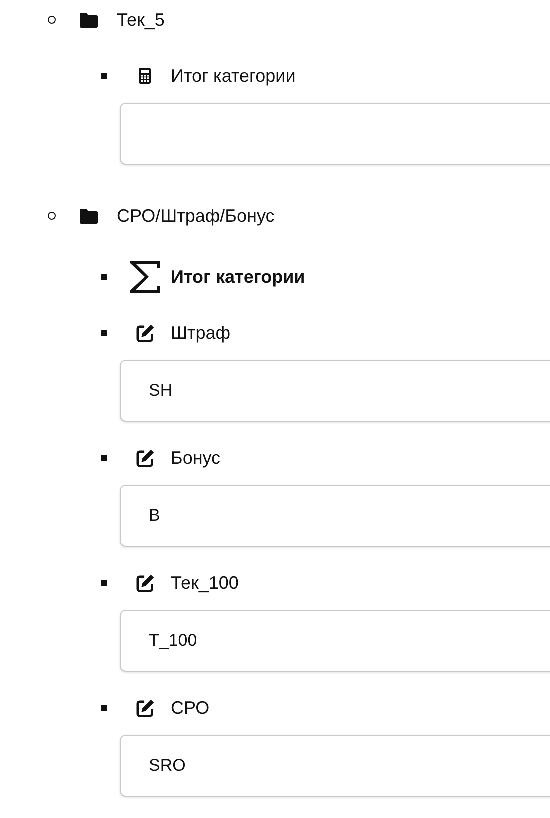 Image resolution: width=550 pixels, height=818 pixels. What do you see at coordinates (335, 134) in the screenshot?
I see `input-field` at bounding box center [335, 134].